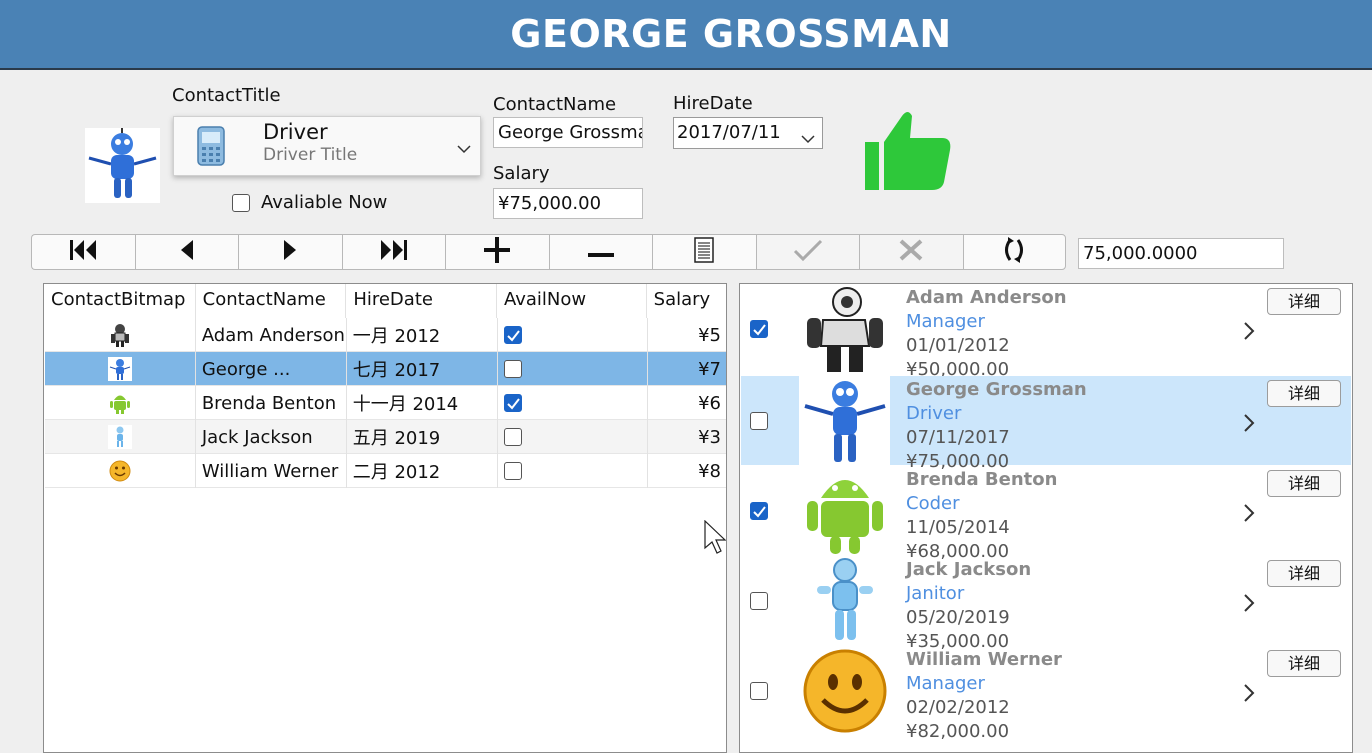  Describe the element at coordinates (709, 369) in the screenshot. I see `cell-salary: ¥7` at that location.